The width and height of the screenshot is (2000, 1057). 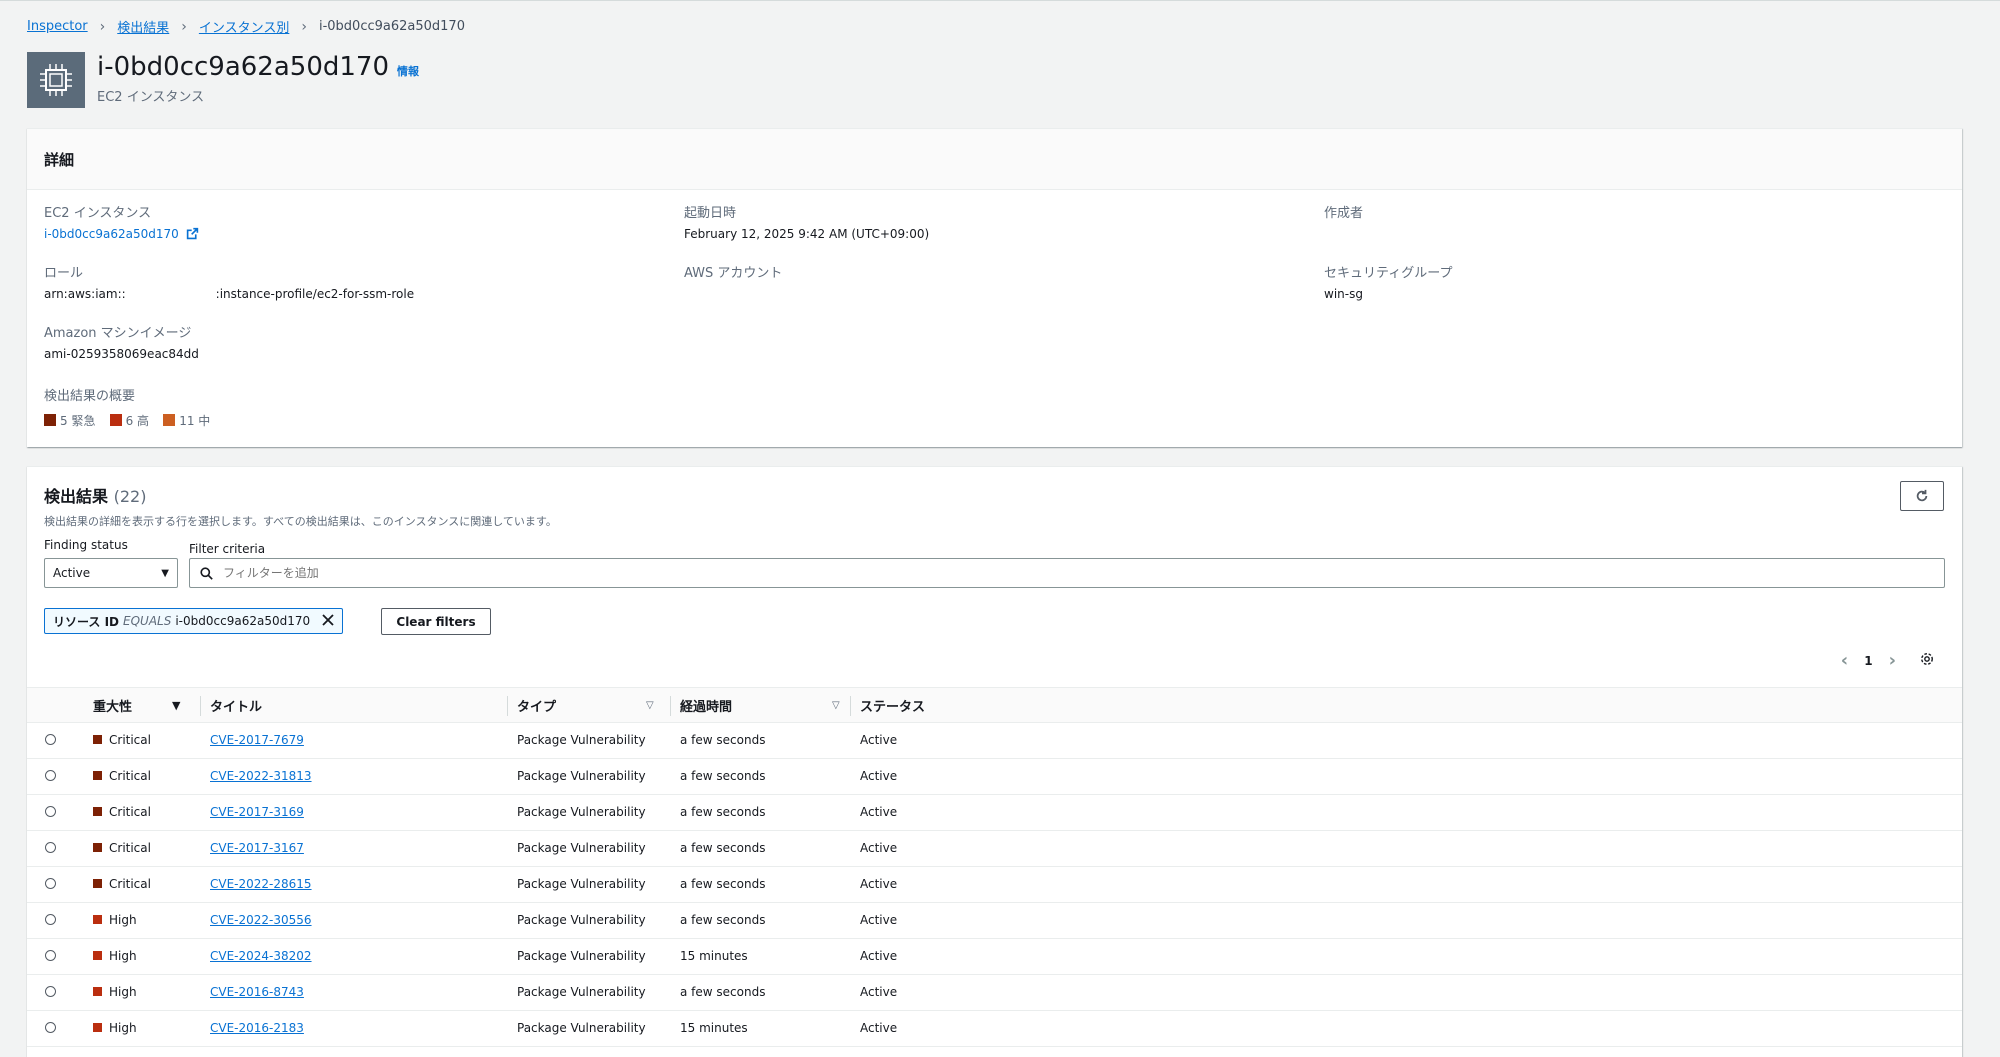 I want to click on finding-title-link: CVE-2022-30556, so click(x=261, y=920).